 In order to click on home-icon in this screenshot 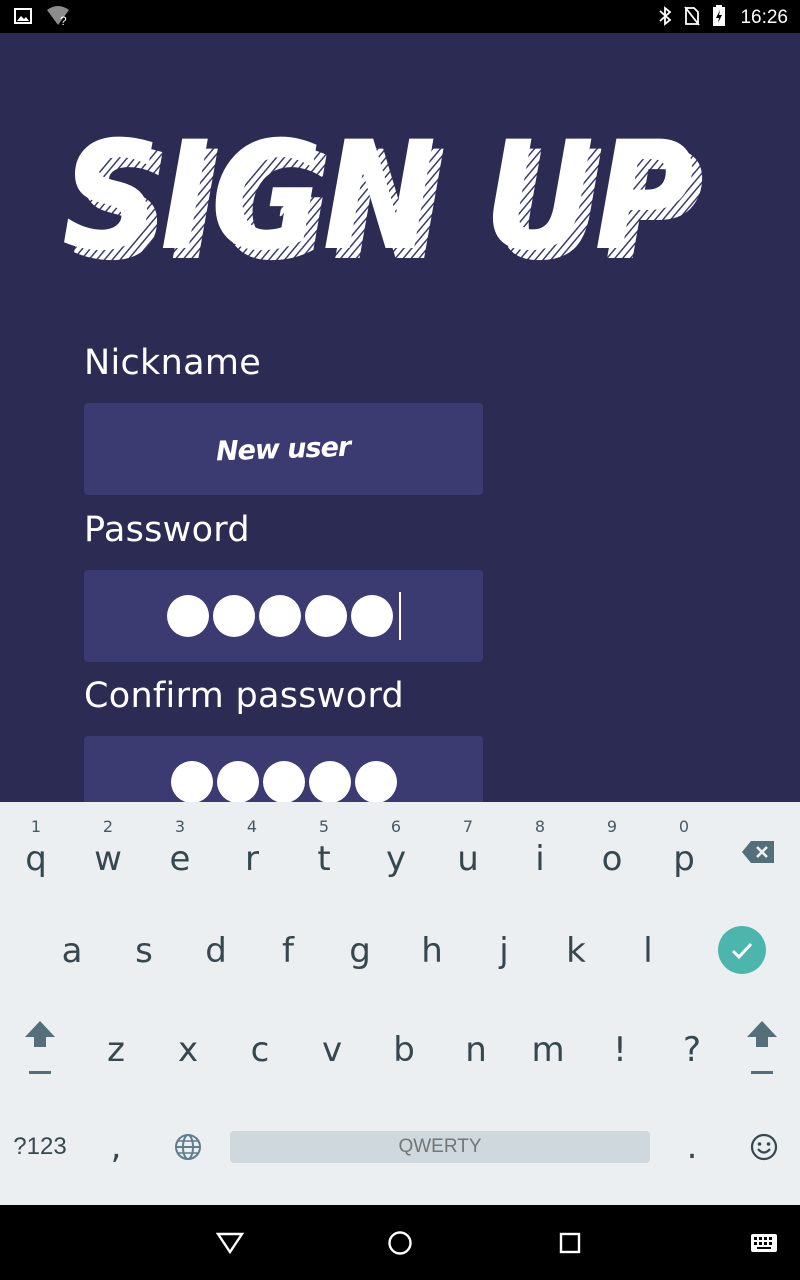, I will do `click(400, 1243)`.